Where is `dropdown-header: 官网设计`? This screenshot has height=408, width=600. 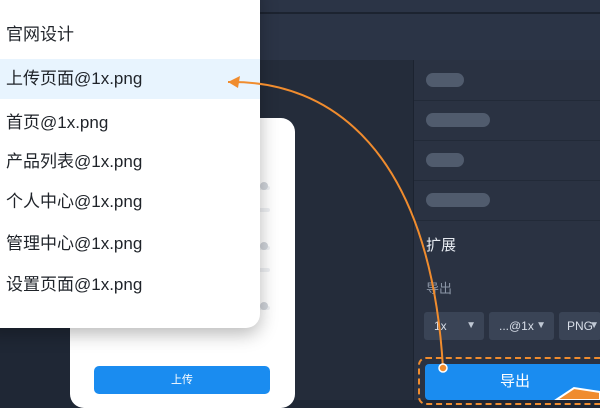
dropdown-header: 官网设计 is located at coordinates (40, 34).